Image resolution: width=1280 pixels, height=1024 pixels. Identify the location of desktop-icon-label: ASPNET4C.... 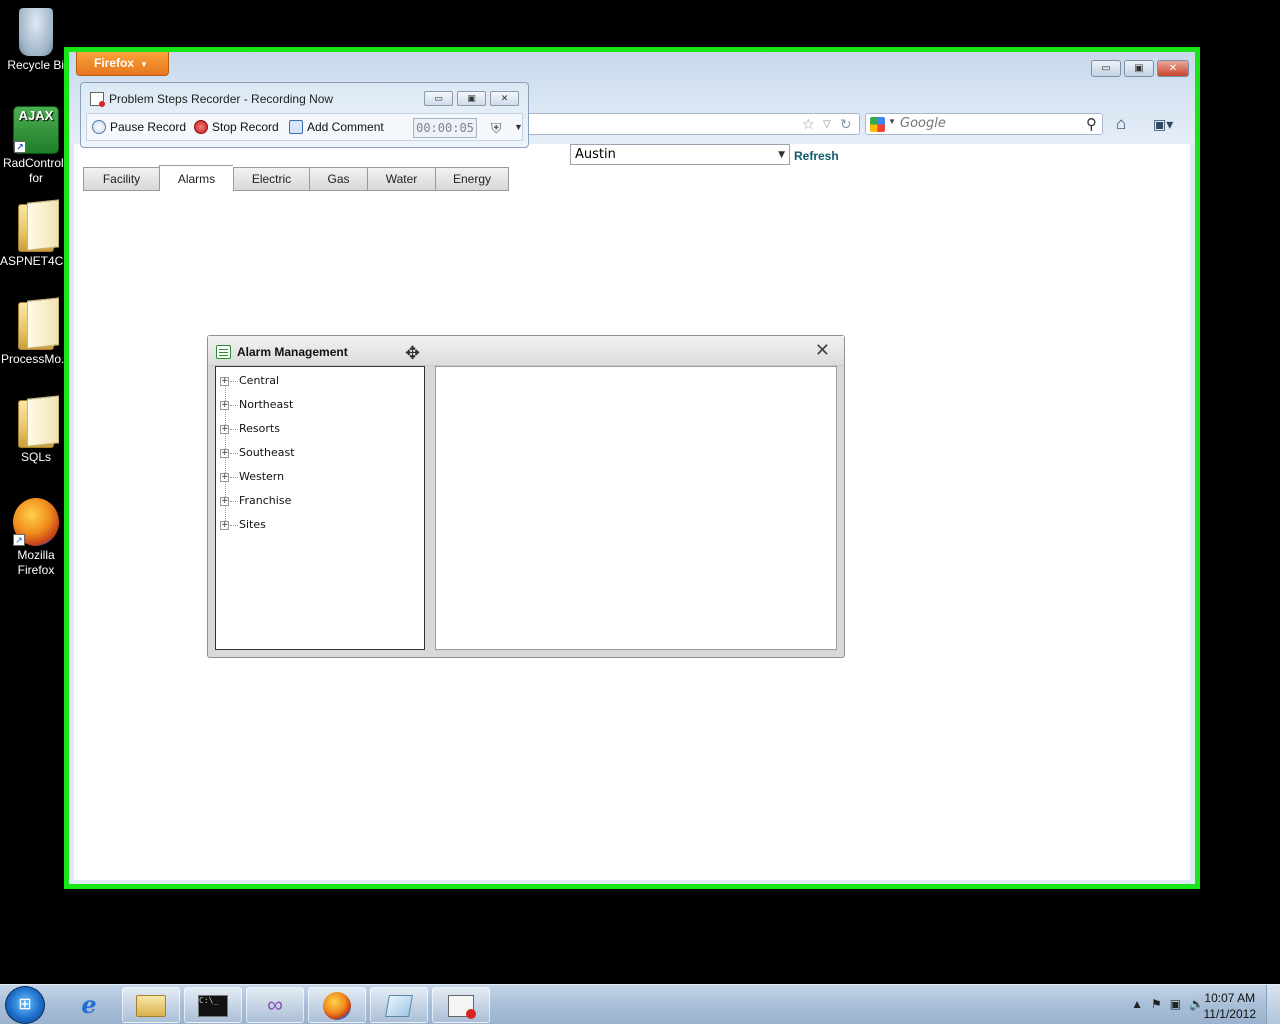
(37, 261).